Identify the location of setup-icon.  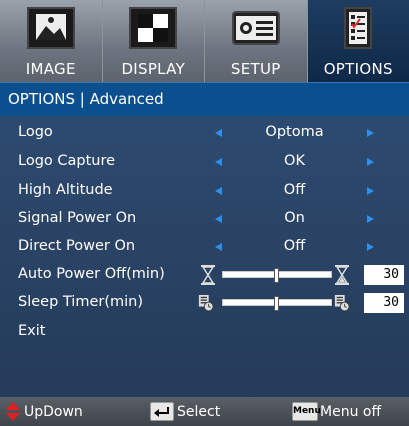
(255, 28).